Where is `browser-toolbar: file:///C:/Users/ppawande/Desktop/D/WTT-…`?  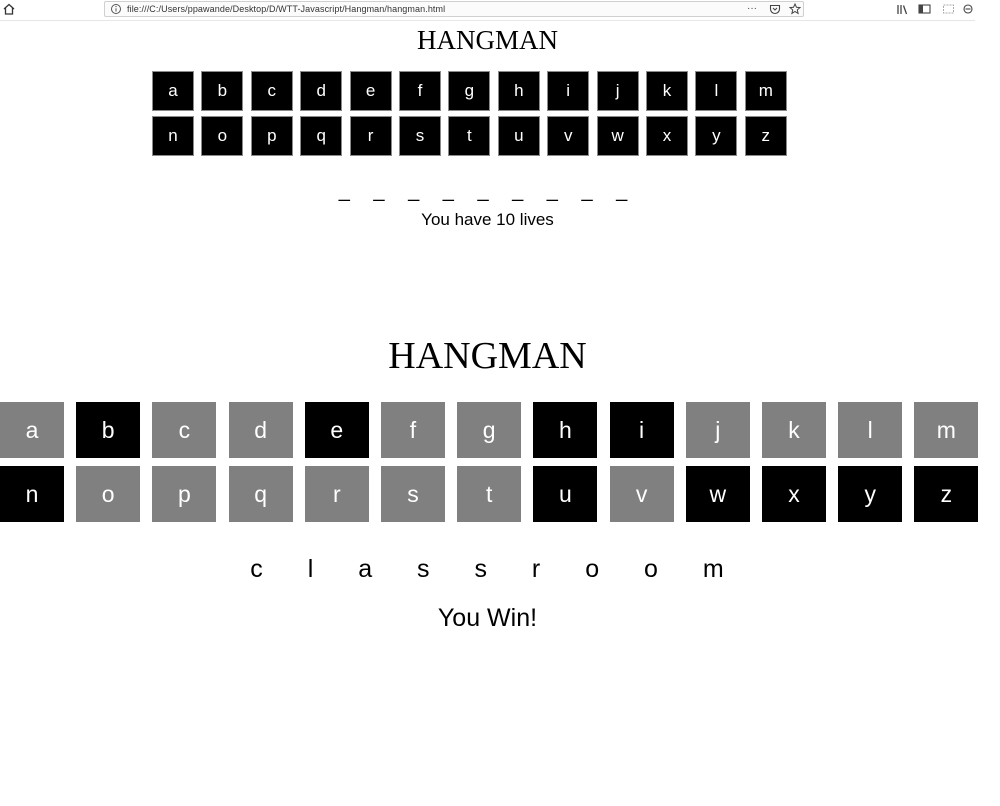
browser-toolbar: file:///C:/Users/ppawande/Desktop/D/WTT-… is located at coordinates (487, 10).